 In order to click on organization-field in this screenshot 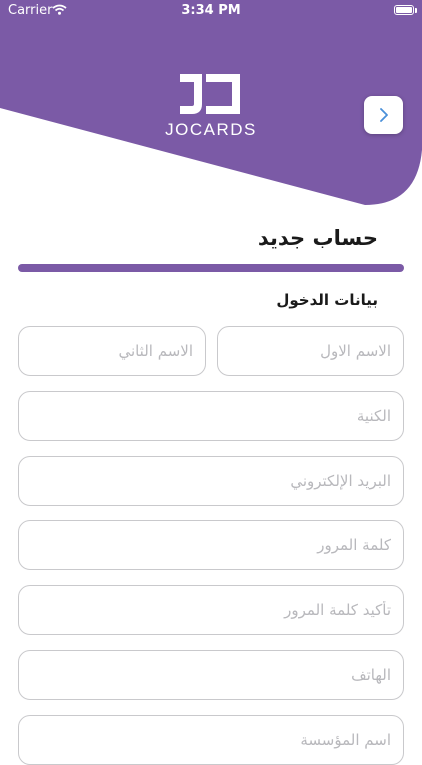, I will do `click(211, 740)`.